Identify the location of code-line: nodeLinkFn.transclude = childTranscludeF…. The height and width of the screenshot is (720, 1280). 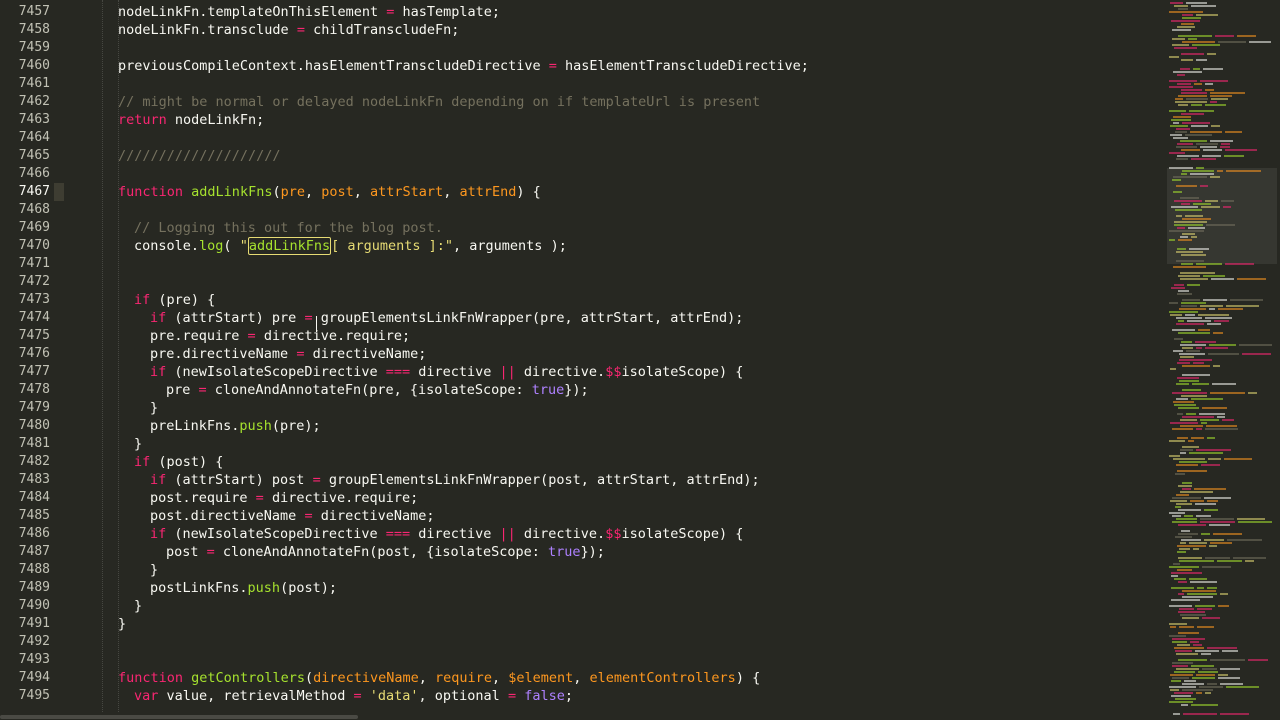
(617, 30).